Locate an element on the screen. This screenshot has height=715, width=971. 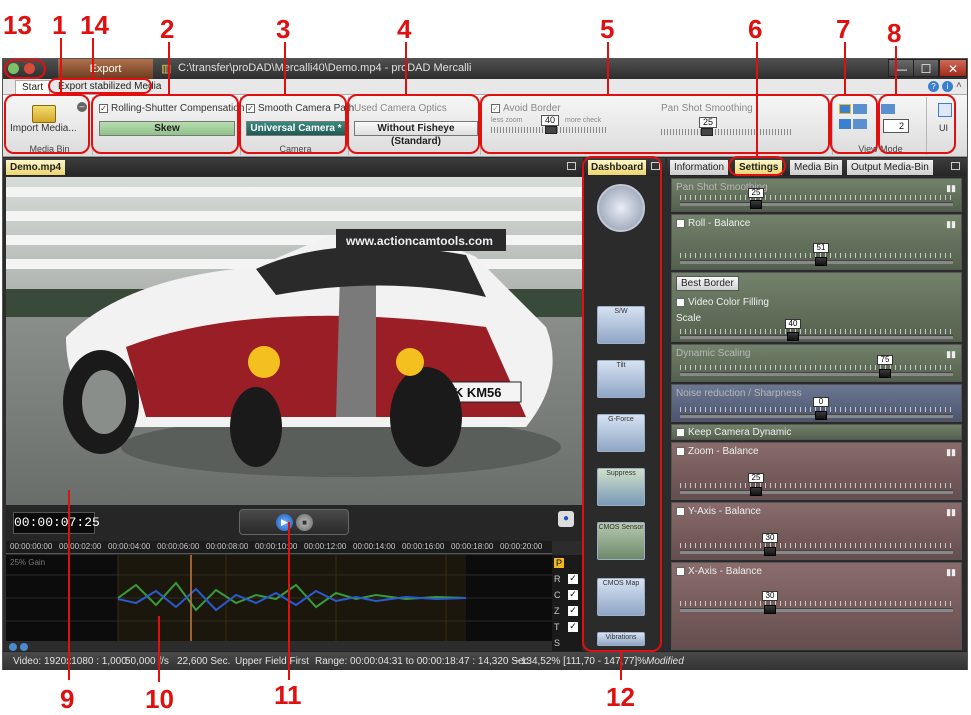
folder-icon is located at coordinates (44, 114).